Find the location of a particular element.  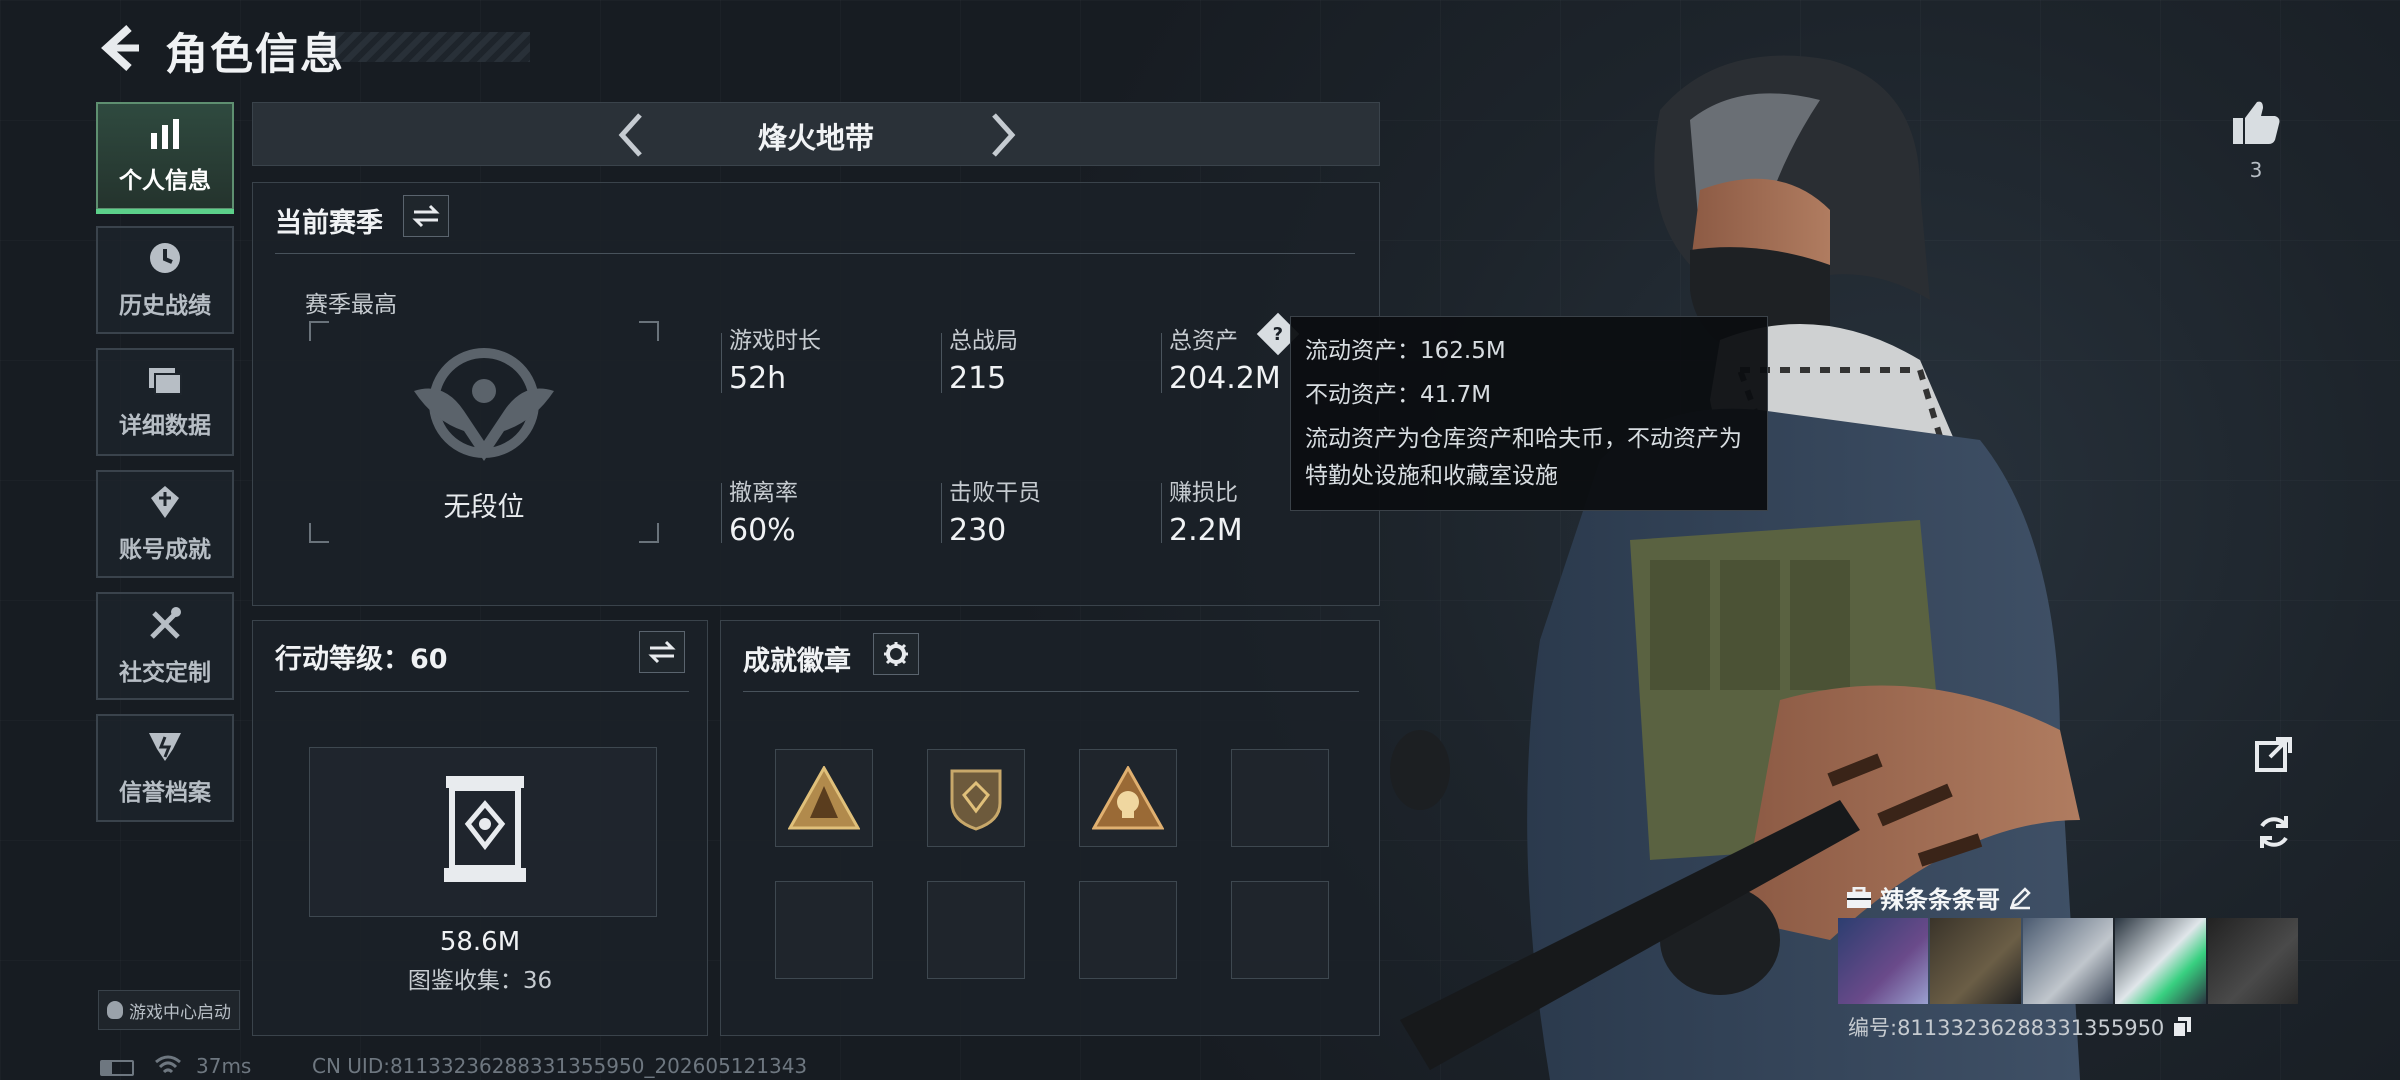

badges-panel: 成就徽章 is located at coordinates (1050, 828).